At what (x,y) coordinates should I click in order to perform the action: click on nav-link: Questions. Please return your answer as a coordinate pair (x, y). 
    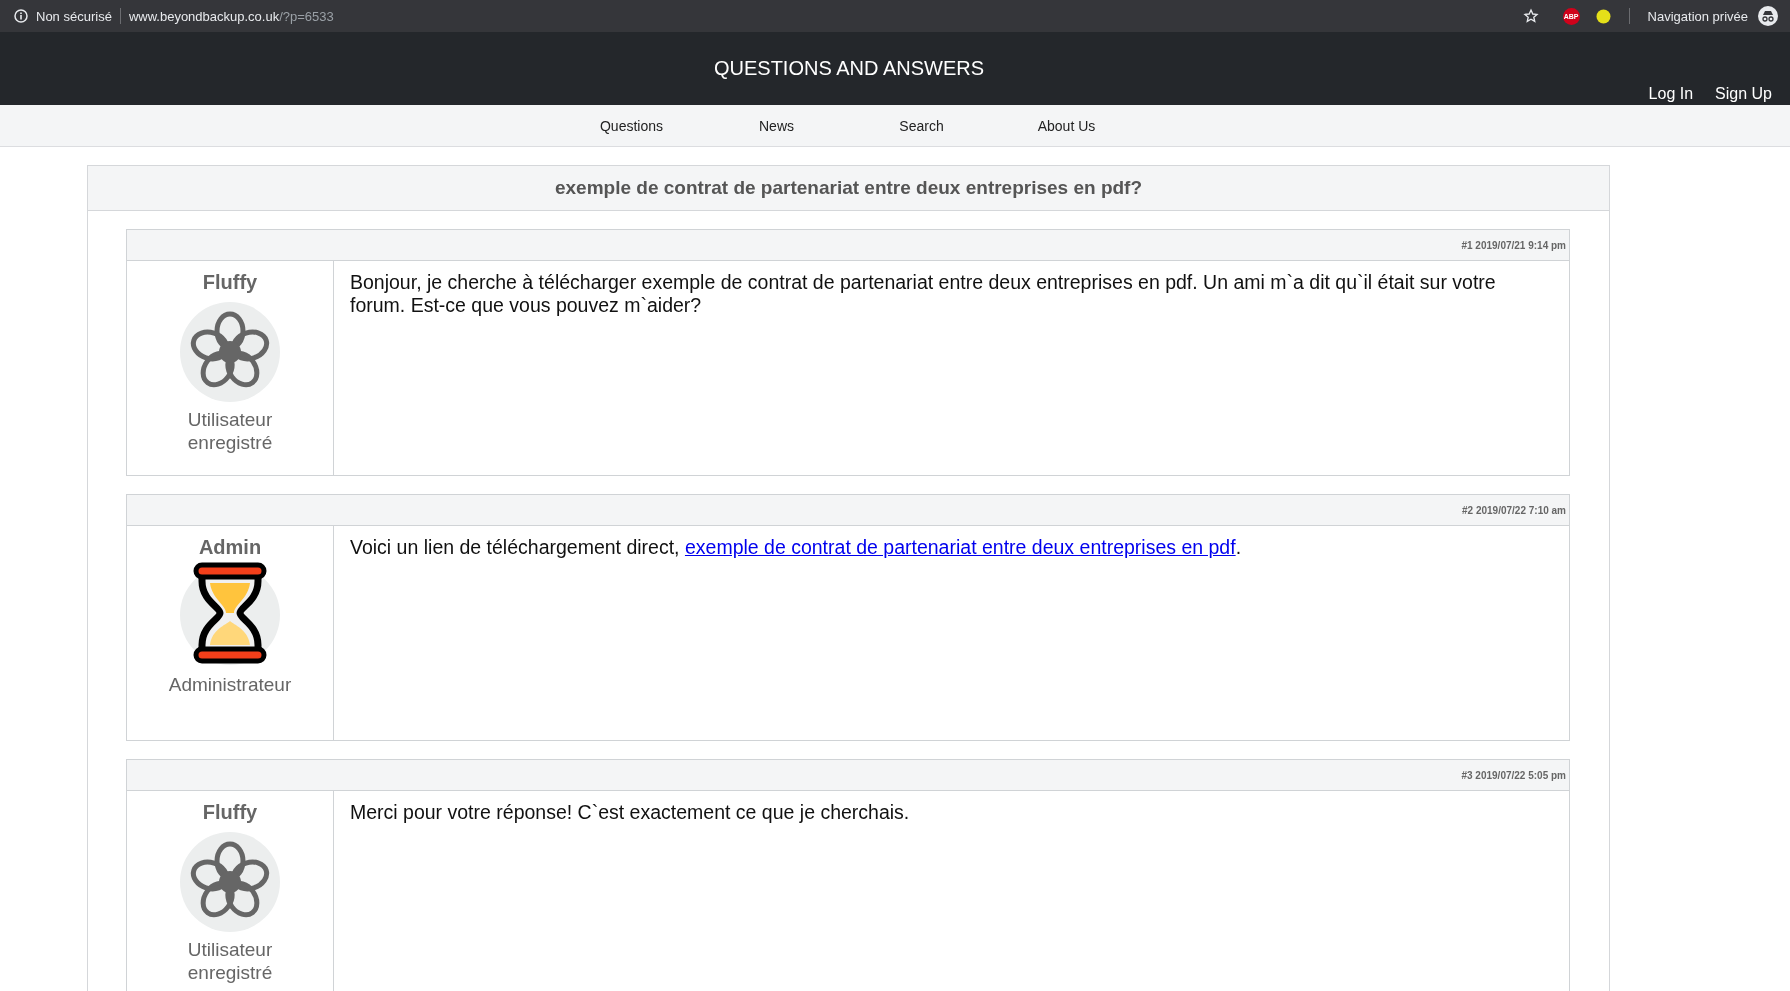
    Looking at the image, I should click on (631, 125).